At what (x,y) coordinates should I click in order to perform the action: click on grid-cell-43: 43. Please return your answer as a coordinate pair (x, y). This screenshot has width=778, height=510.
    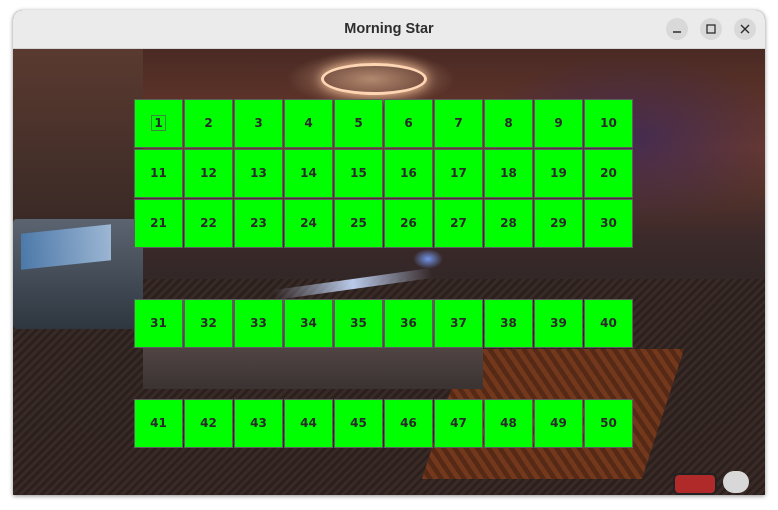
    Looking at the image, I should click on (258, 423).